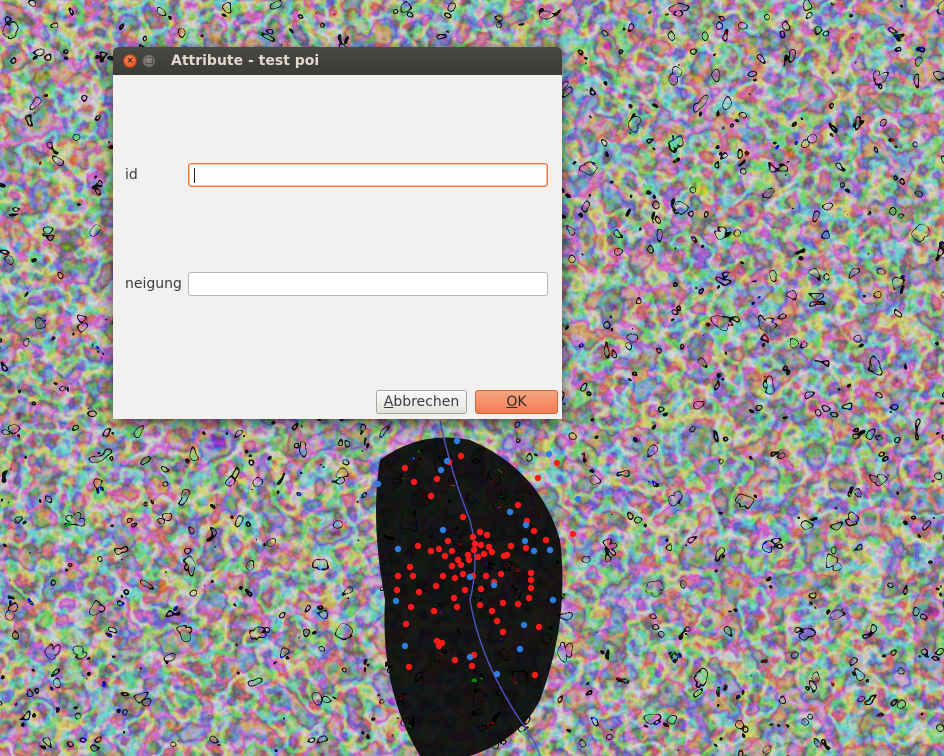 The width and height of the screenshot is (944, 756). Describe the element at coordinates (194, 175) in the screenshot. I see `text-caret` at that location.